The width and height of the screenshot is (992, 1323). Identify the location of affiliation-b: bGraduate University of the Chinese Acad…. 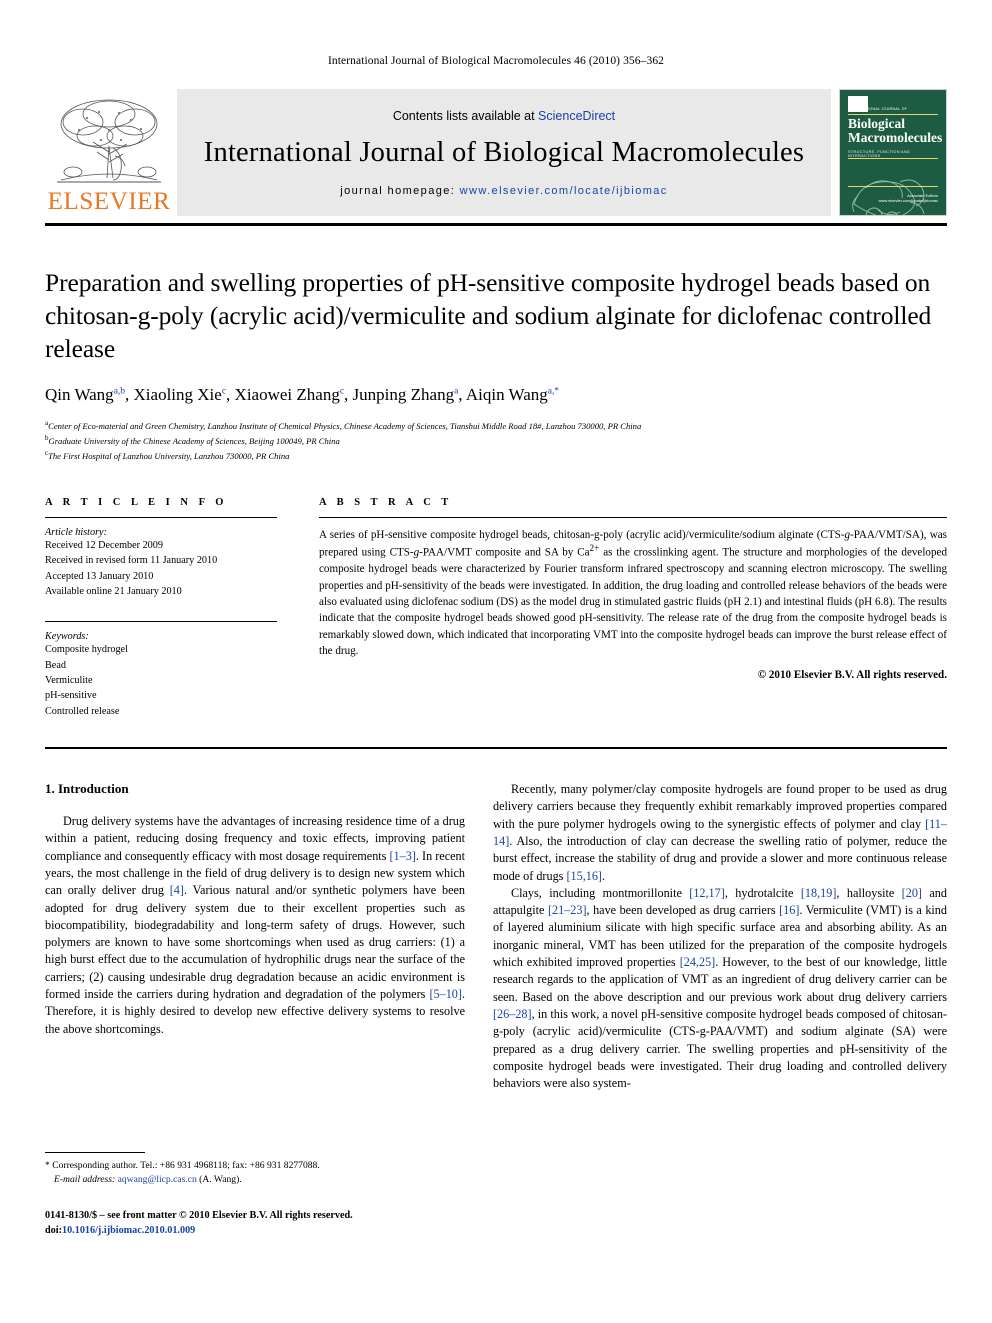
(496, 440).